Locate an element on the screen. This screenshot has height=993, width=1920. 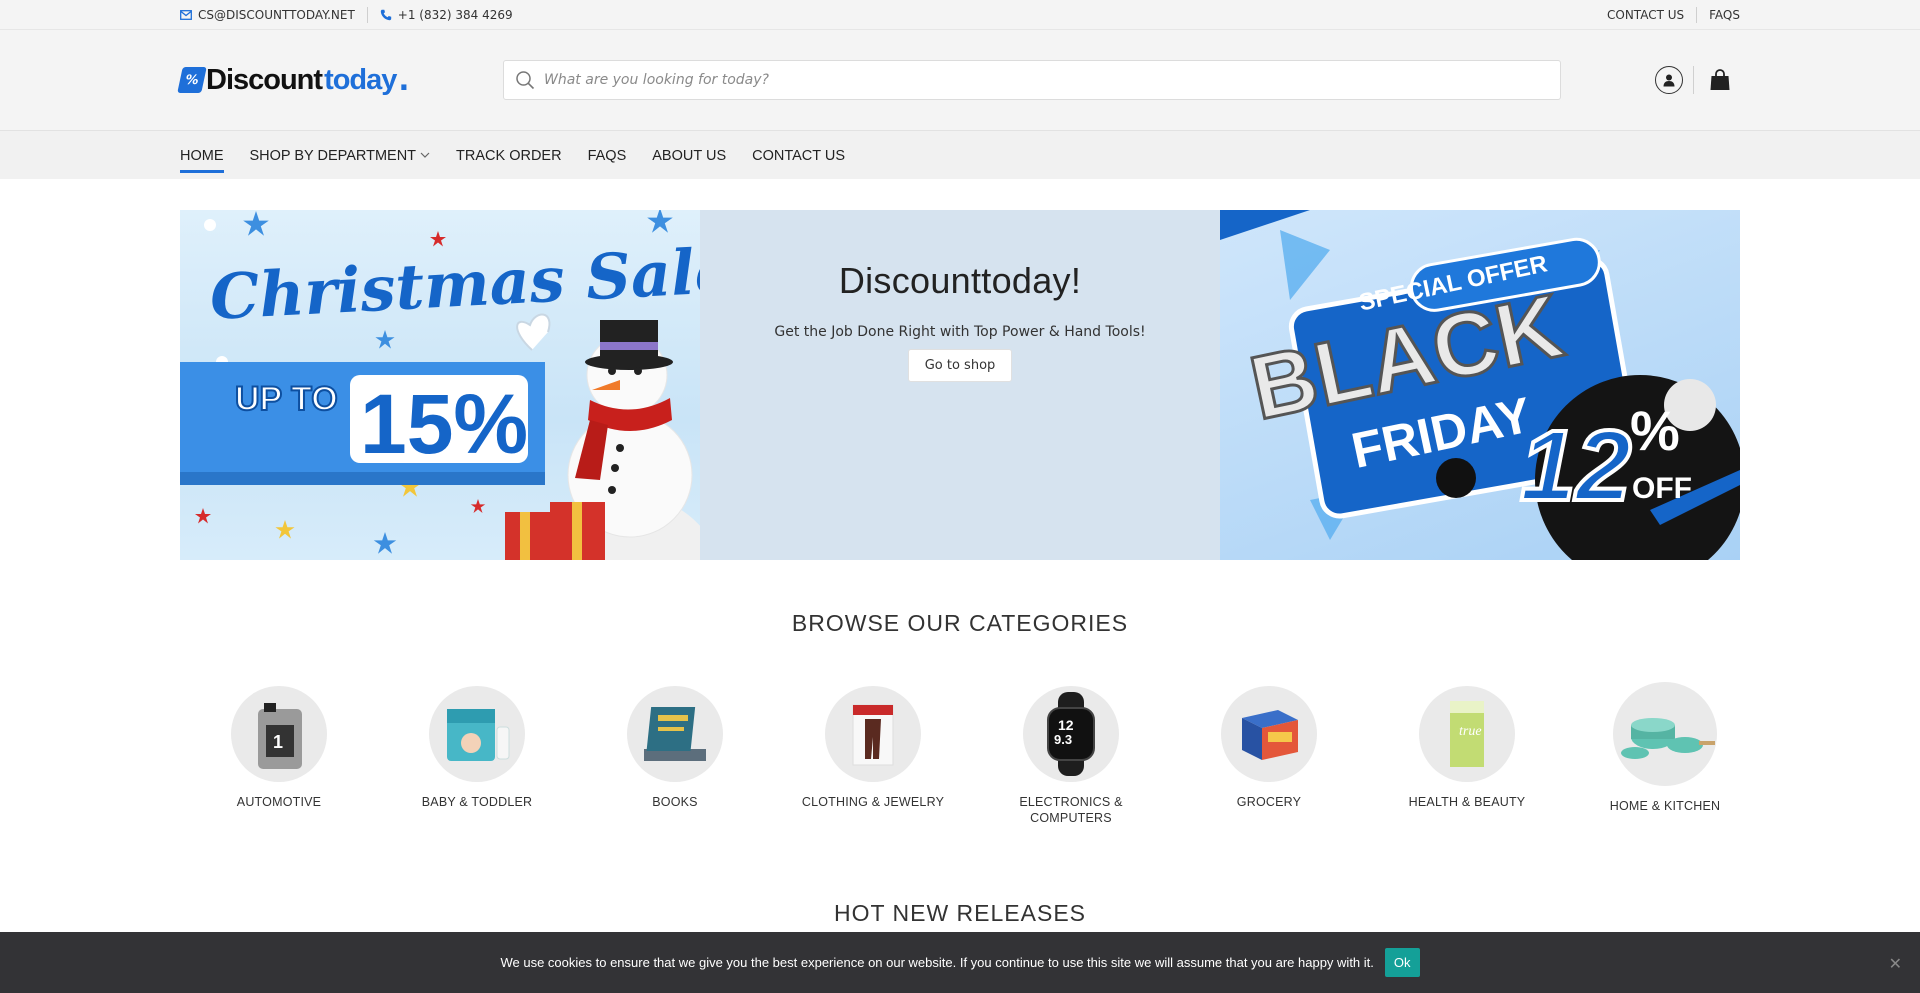
nav-home: HOME is located at coordinates (202, 155).